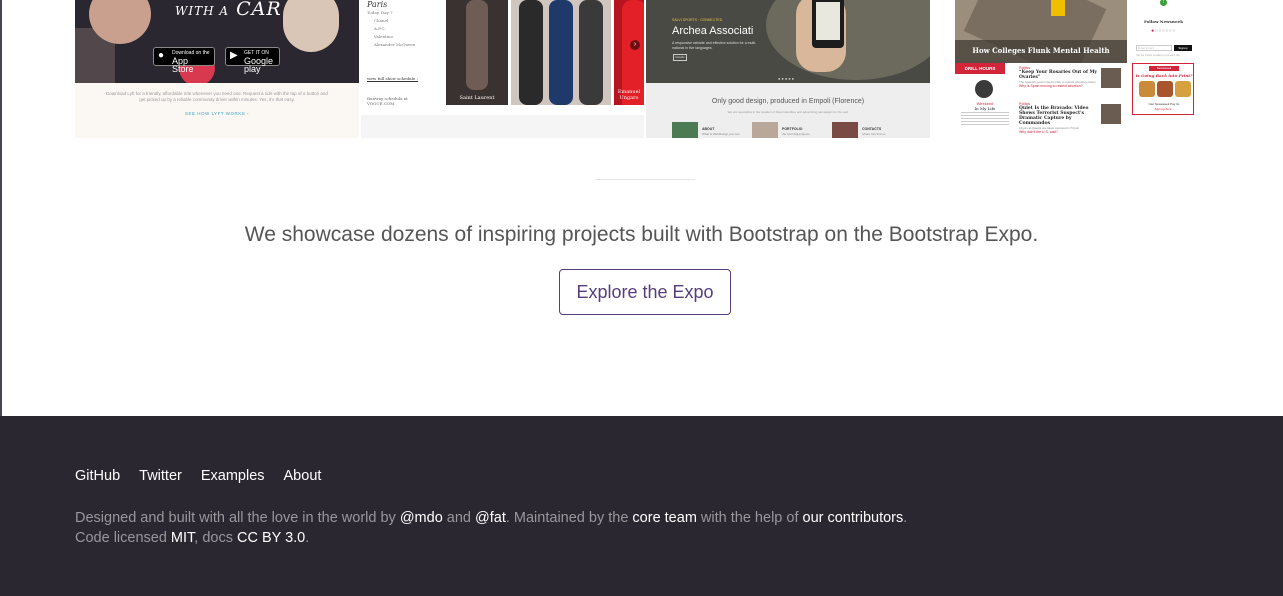 This screenshot has height=596, width=1283. I want to click on explore-expo-button: Explore the Expo, so click(645, 292).